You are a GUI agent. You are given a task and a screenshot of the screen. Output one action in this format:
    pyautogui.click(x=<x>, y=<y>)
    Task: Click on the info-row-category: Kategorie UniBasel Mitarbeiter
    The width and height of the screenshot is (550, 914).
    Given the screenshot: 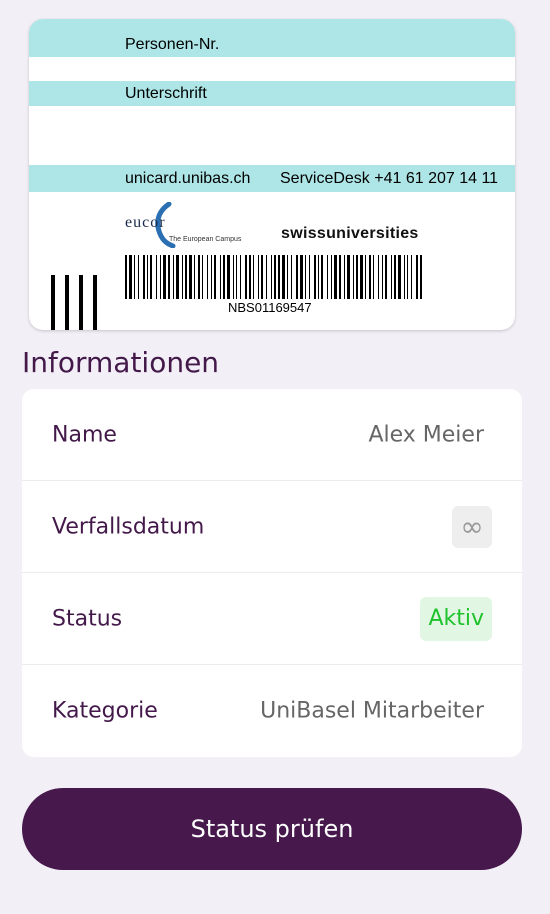 What is the action you would take?
    pyautogui.click(x=272, y=711)
    